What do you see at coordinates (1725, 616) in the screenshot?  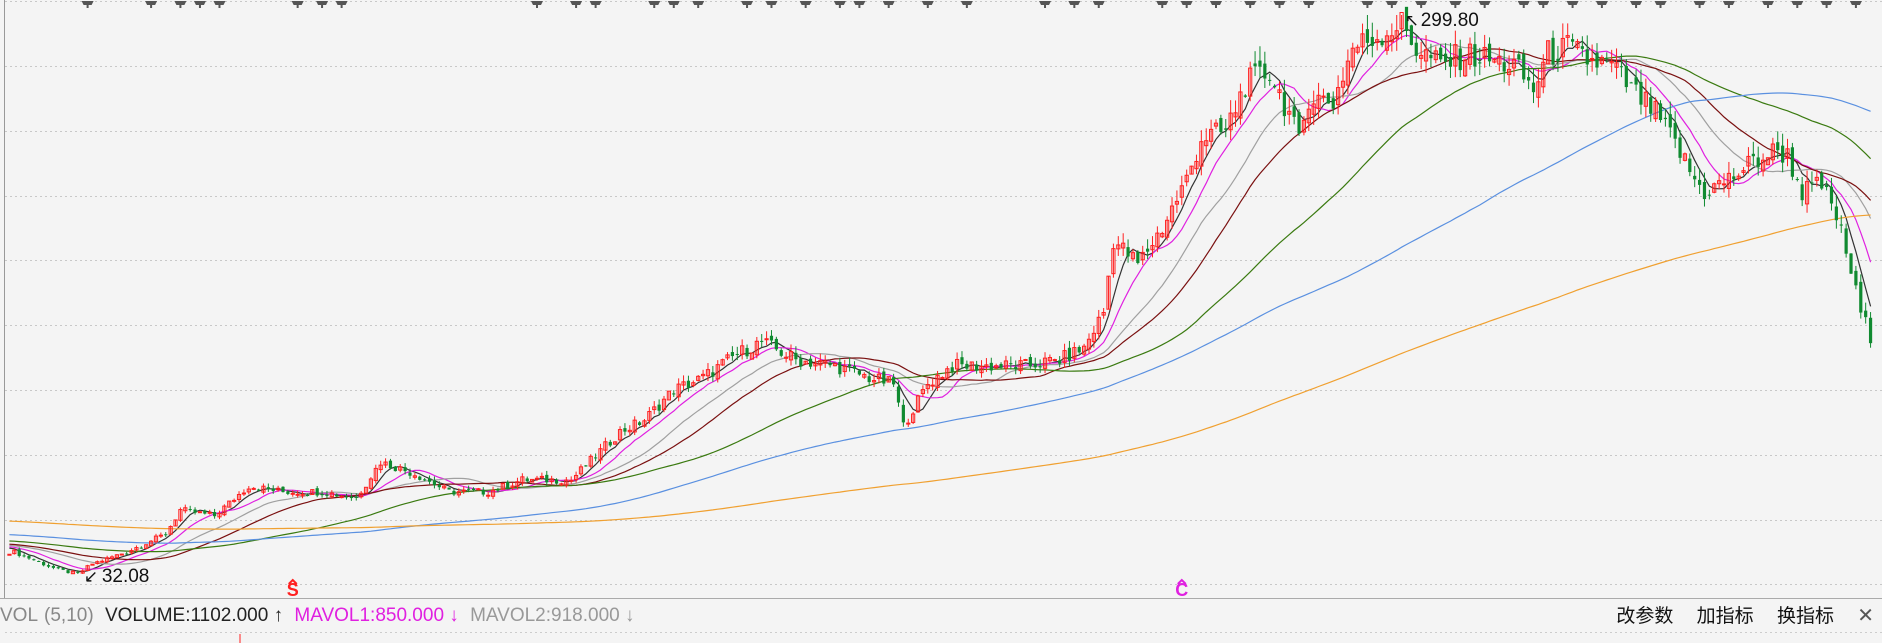 I see `add-indicator-button: 加指标` at bounding box center [1725, 616].